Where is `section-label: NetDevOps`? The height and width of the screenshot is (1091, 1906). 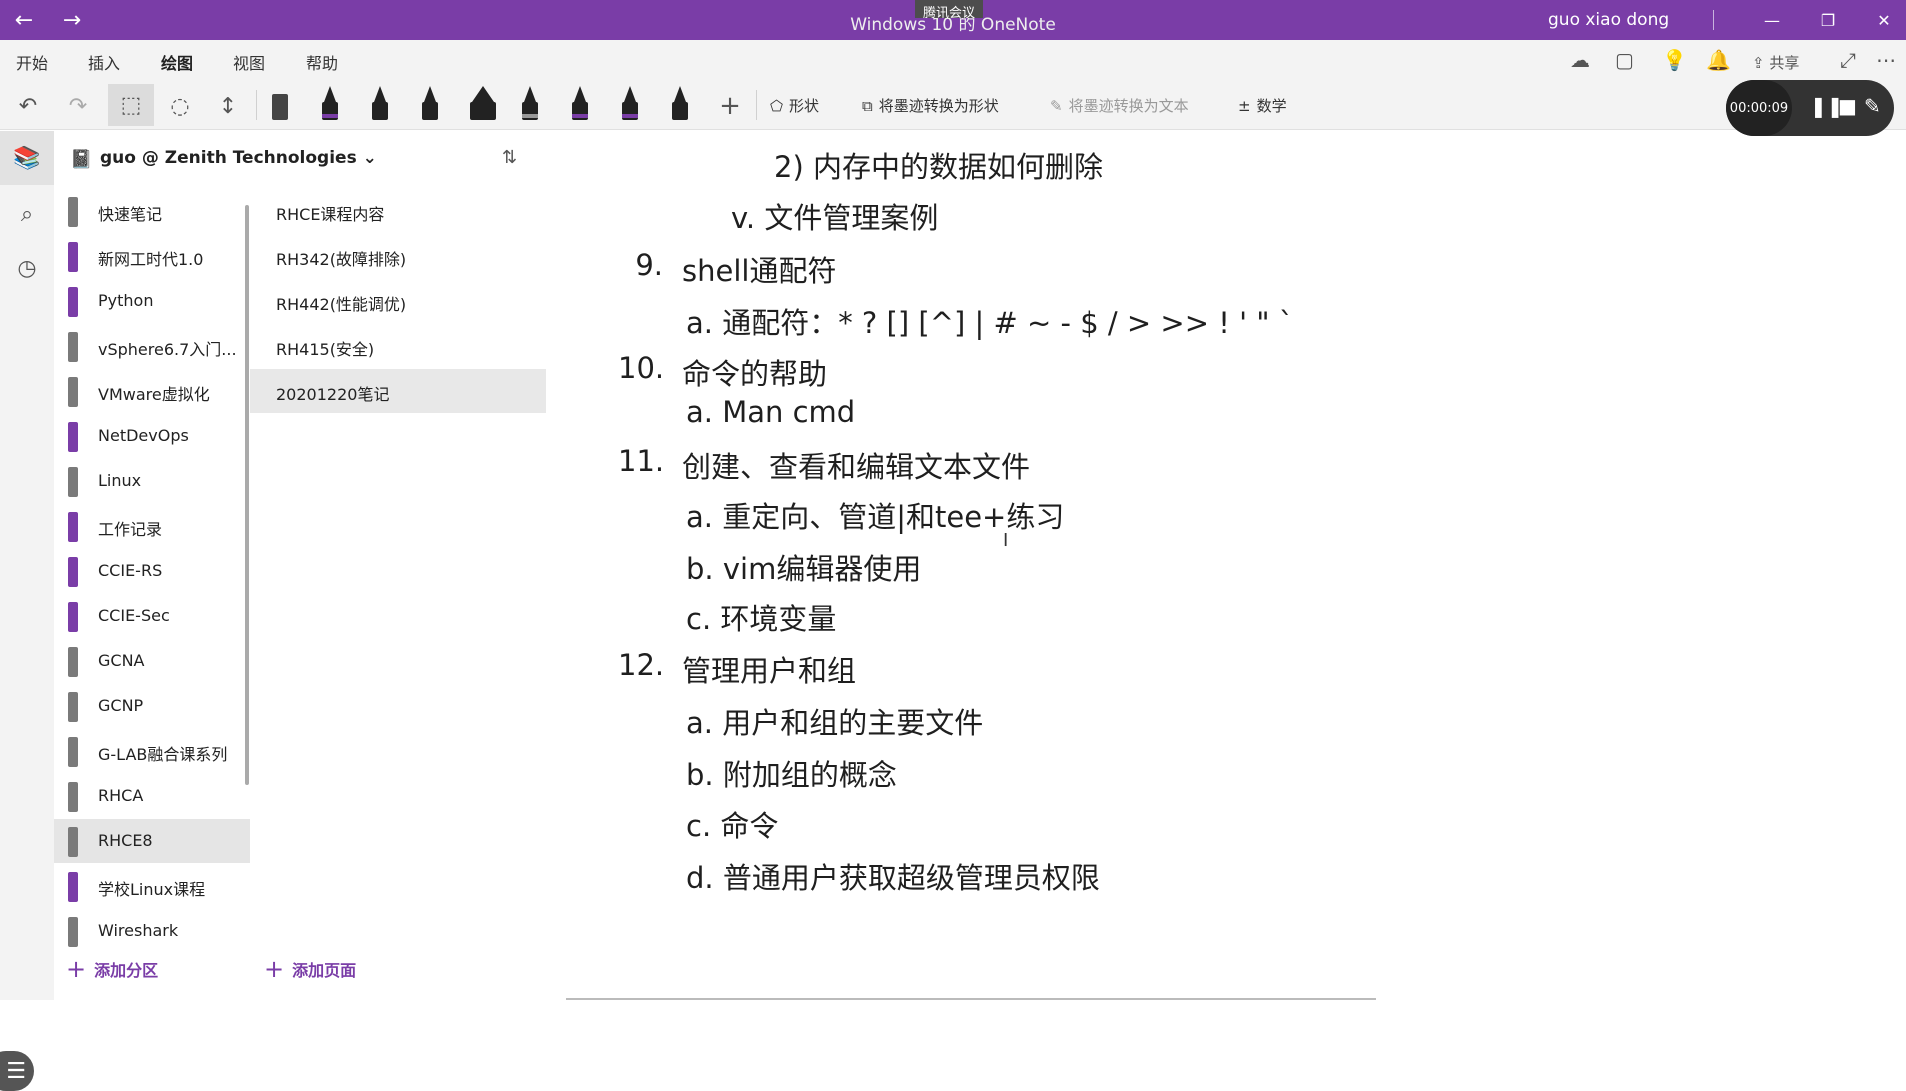
section-label: NetDevOps is located at coordinates (143, 435).